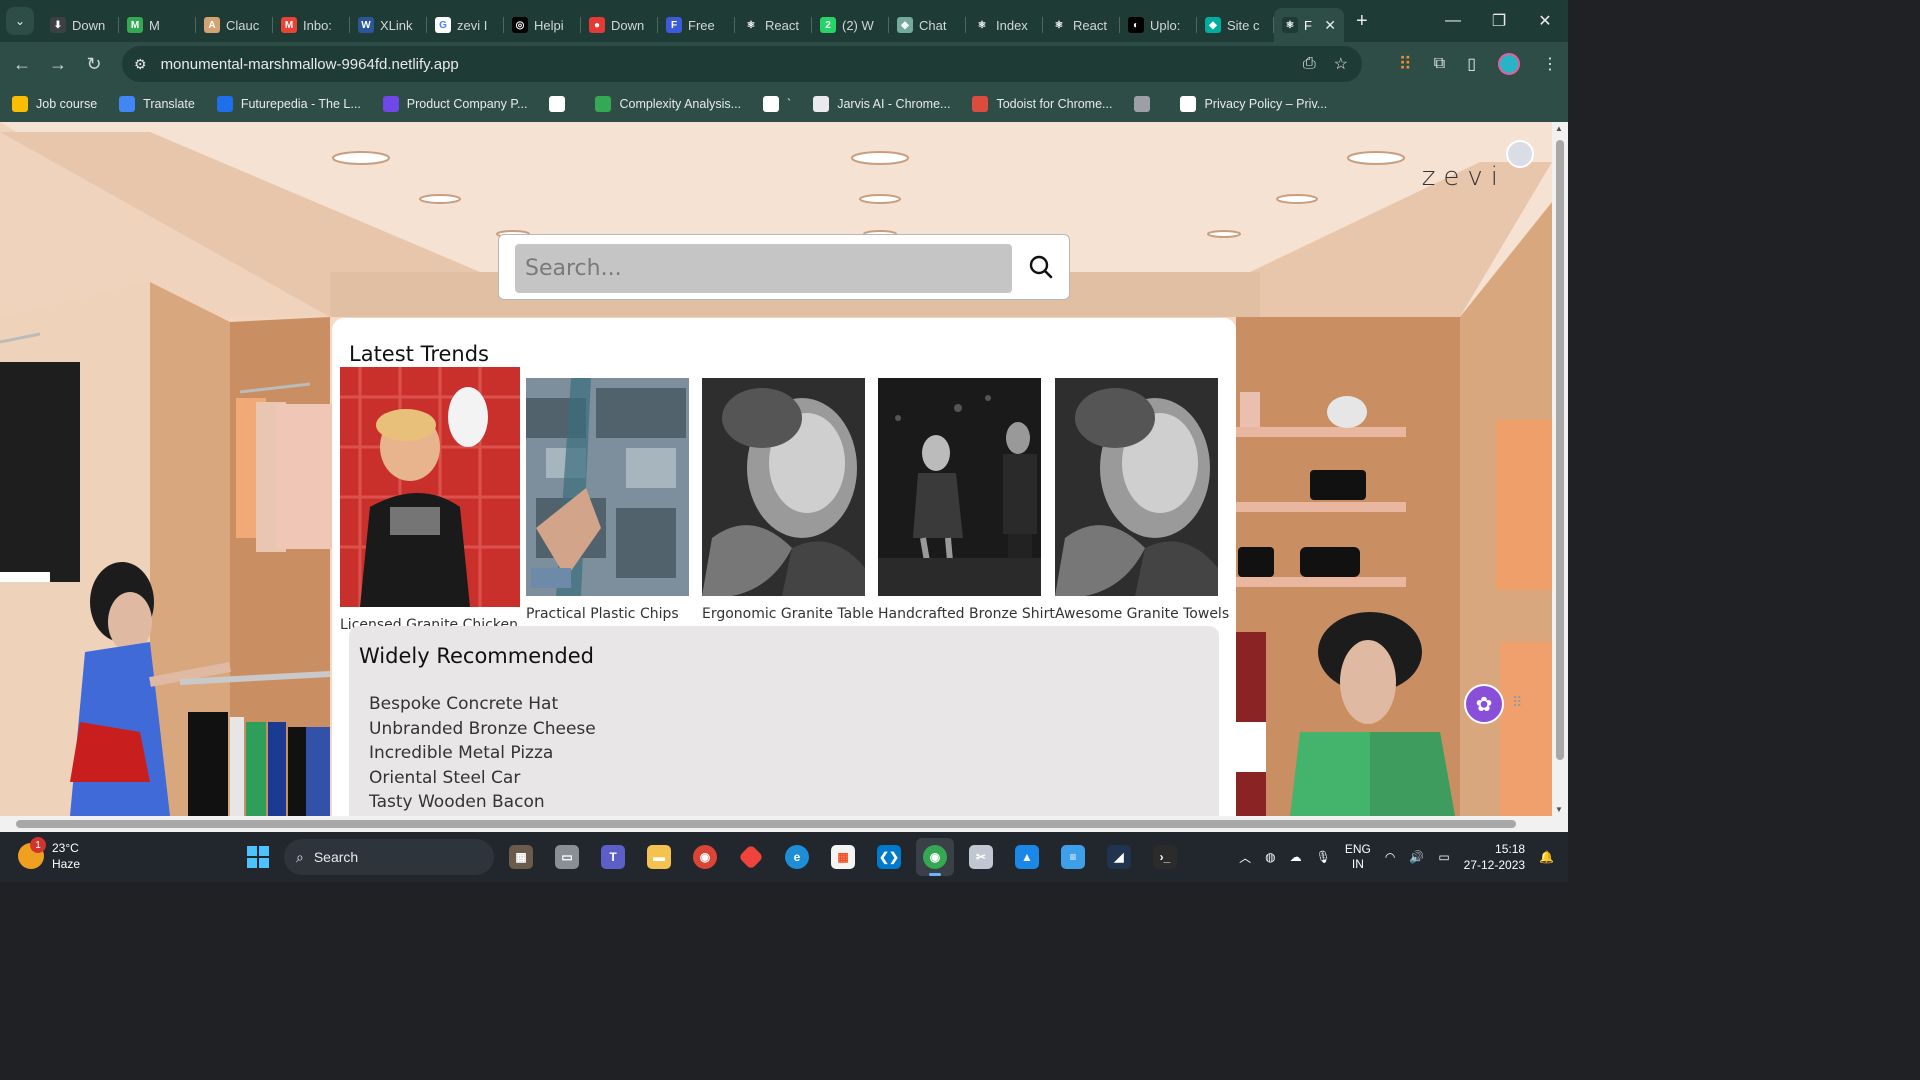 The height and width of the screenshot is (1080, 1920). I want to click on horizontal-scrollbar, so click(784, 824).